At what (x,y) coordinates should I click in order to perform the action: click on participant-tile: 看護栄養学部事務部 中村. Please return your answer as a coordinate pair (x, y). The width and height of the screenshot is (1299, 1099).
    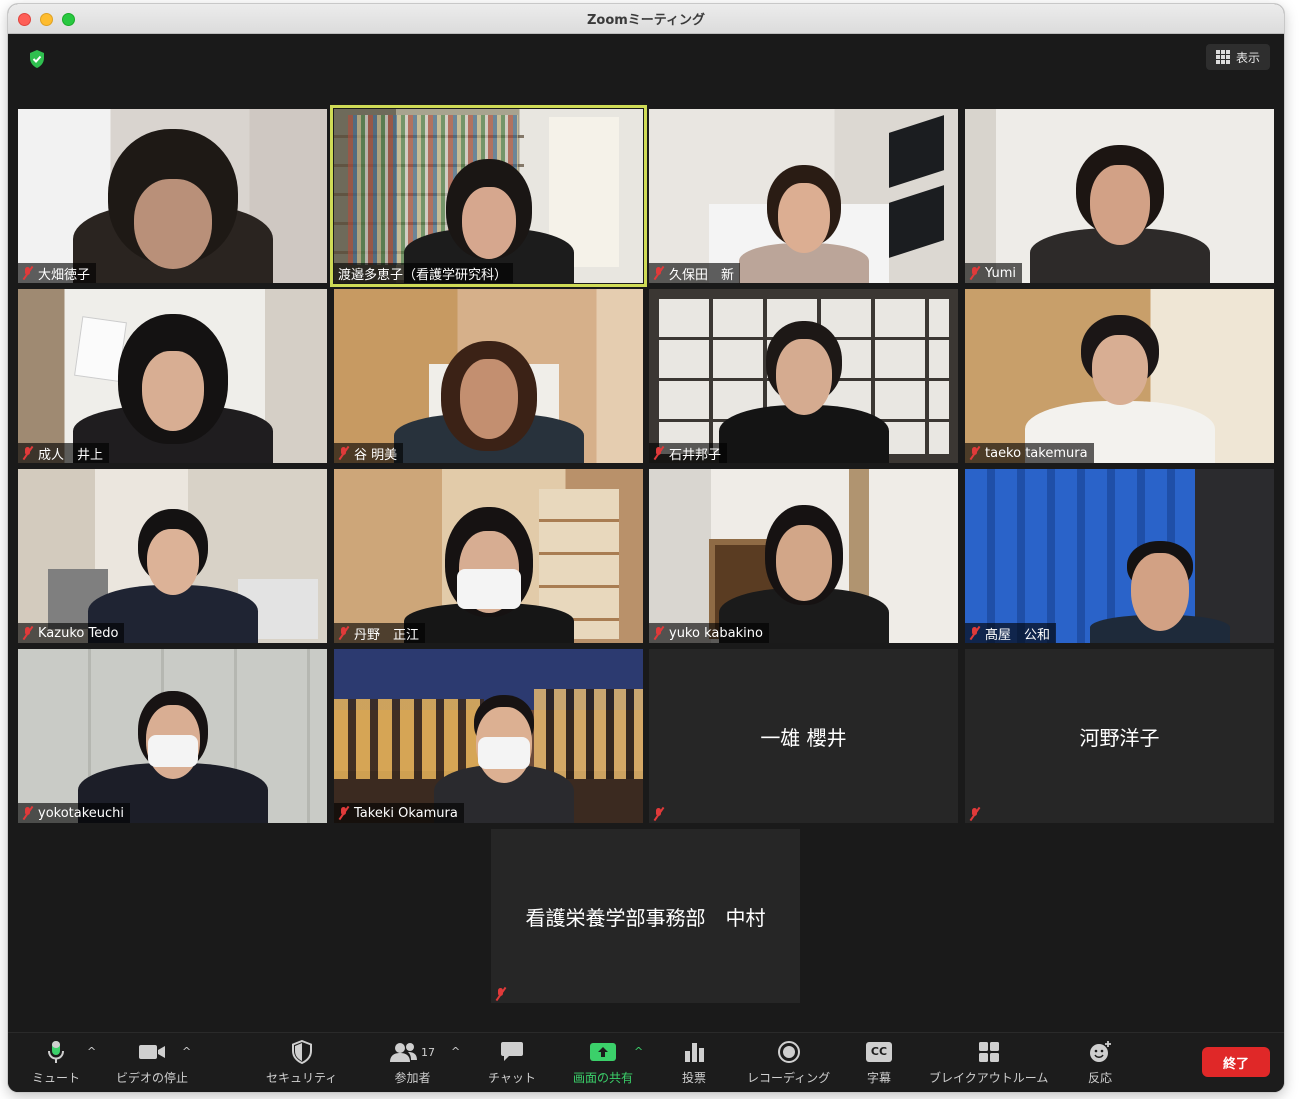
    Looking at the image, I should click on (645, 916).